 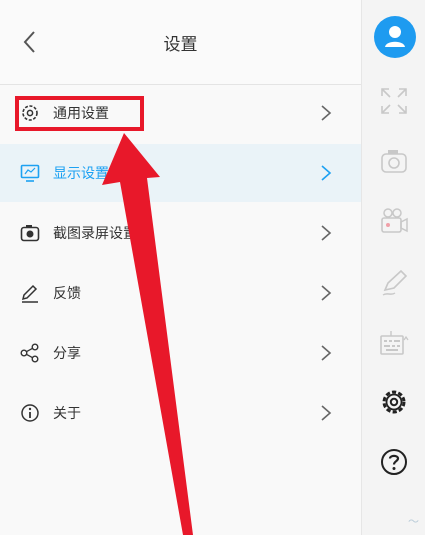 What do you see at coordinates (30, 173) in the screenshot?
I see `monitor-icon` at bounding box center [30, 173].